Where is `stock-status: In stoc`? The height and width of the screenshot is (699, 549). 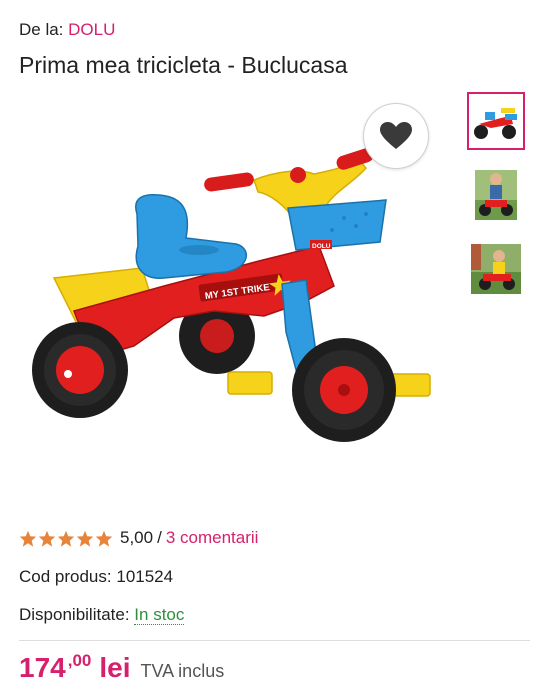
stock-status: In stoc is located at coordinates (159, 615).